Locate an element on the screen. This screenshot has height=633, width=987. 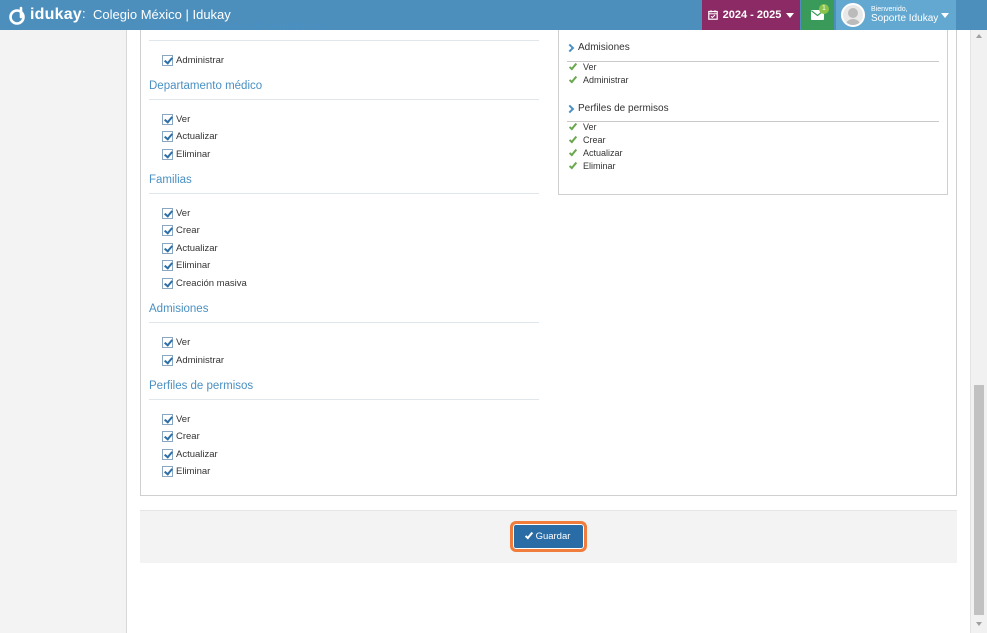
summary-title-label: Perfiles de permisos is located at coordinates (623, 108).